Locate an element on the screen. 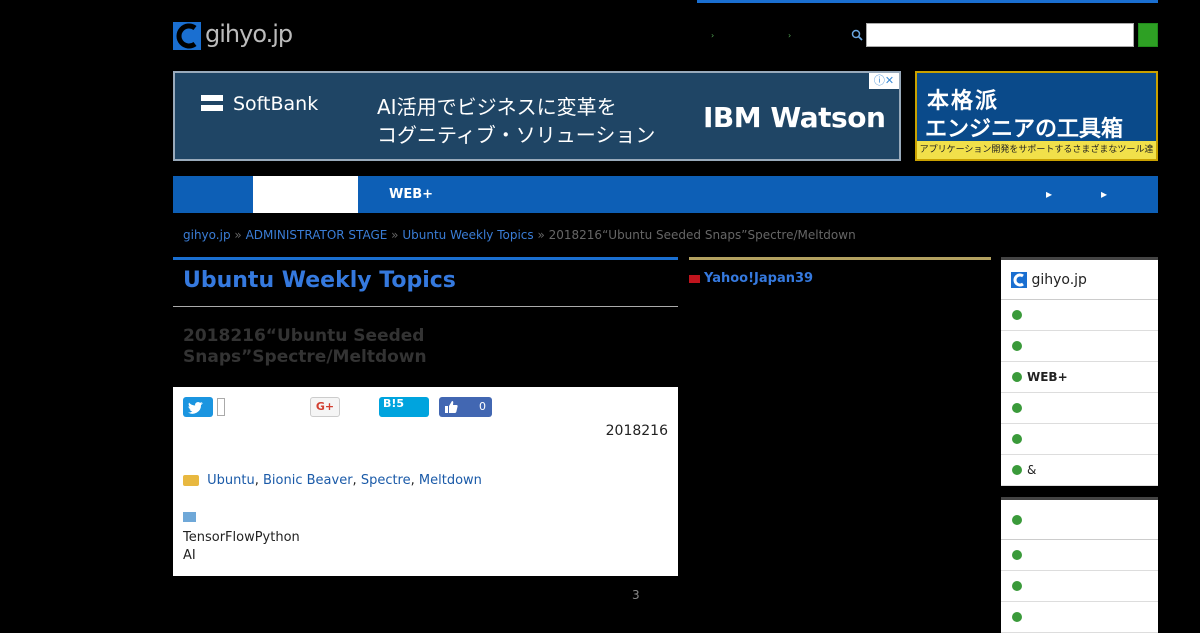 The image size is (1200, 633). sidebar-item: WEB+ is located at coordinates (1079, 377).